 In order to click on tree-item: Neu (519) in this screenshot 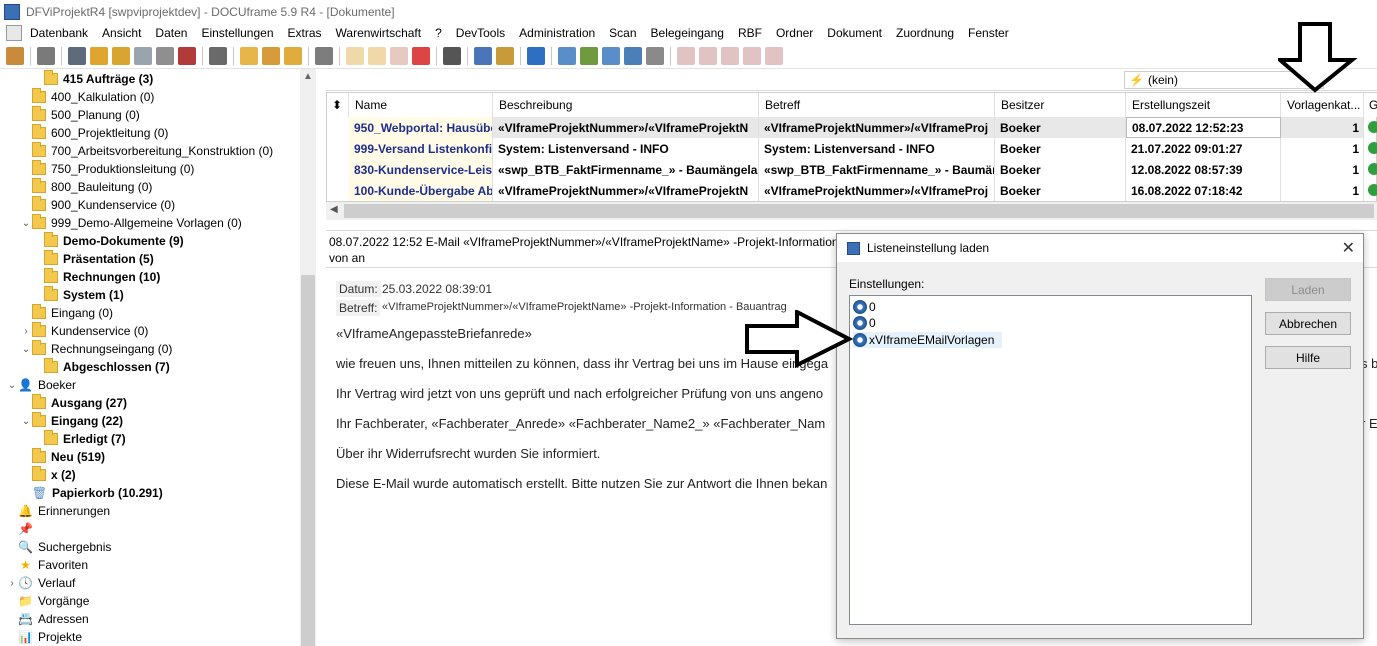, I will do `click(62, 457)`.